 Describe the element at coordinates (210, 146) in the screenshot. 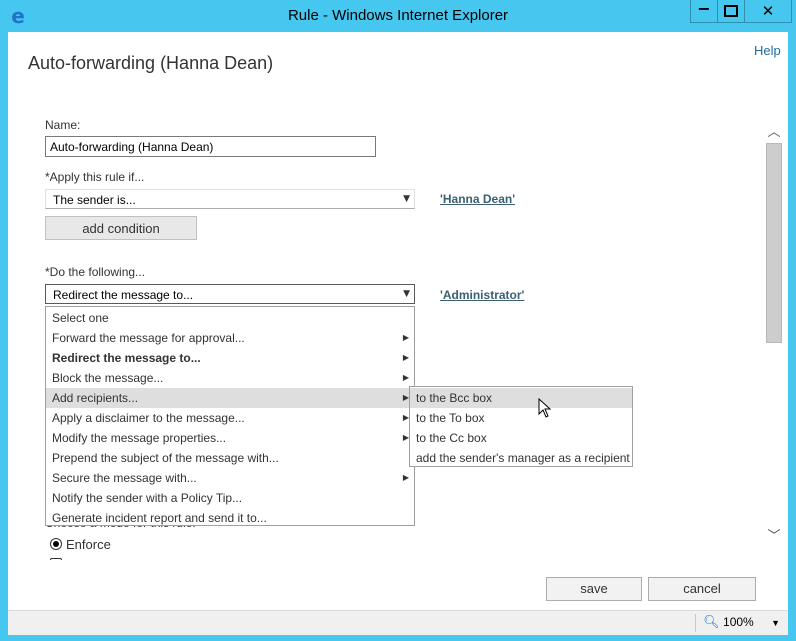

I see `name-input` at that location.